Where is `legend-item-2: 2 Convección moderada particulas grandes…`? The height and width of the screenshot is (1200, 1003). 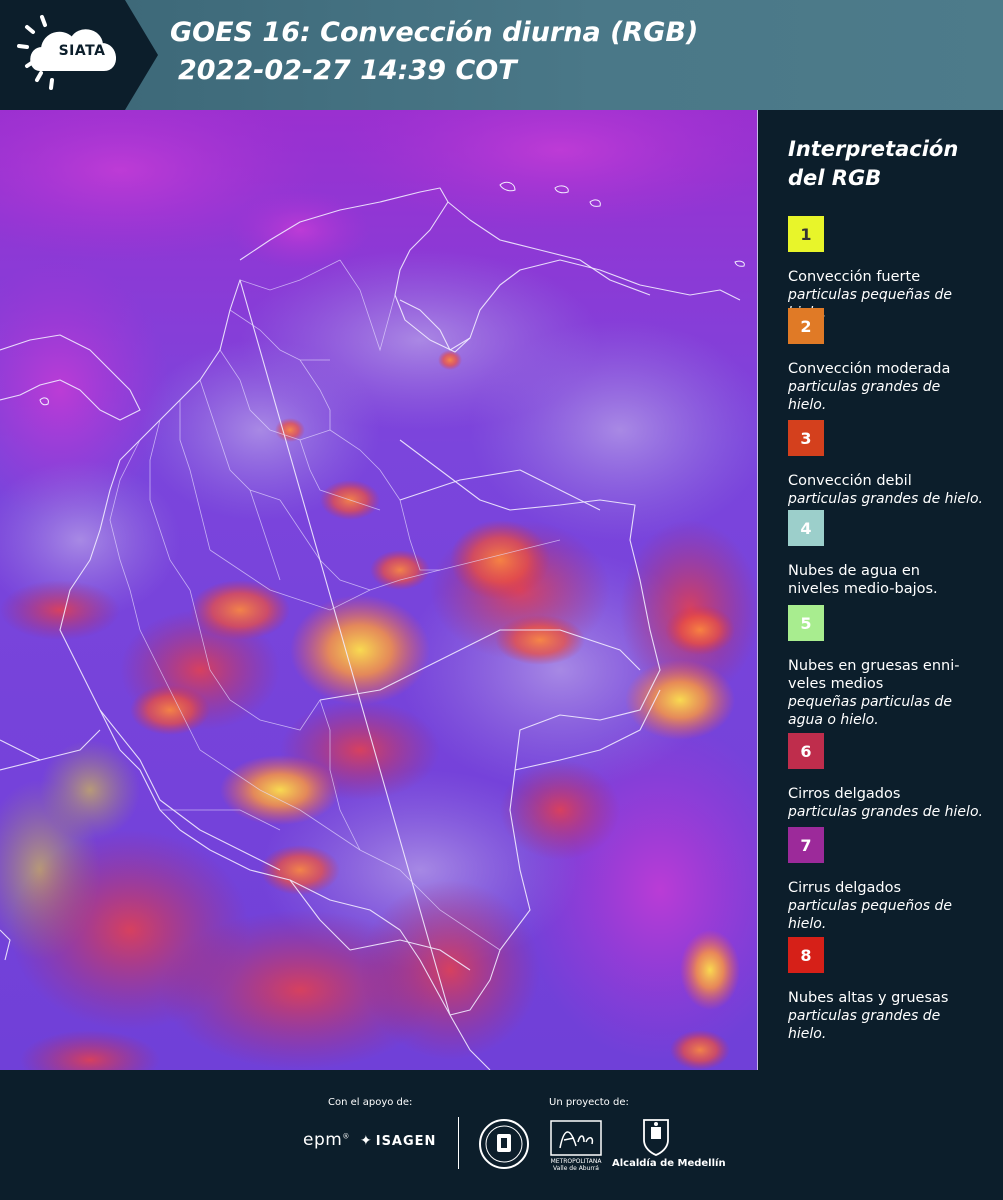 legend-item-2: 2 Convección moderada particulas grandes… is located at coordinates (888, 361).